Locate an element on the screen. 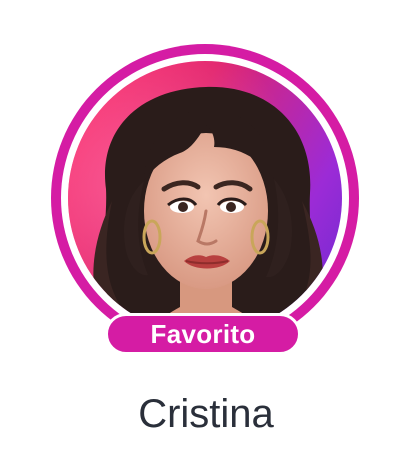 The height and width of the screenshot is (474, 412). favorite-badge-label: Favorito is located at coordinates (203, 333).